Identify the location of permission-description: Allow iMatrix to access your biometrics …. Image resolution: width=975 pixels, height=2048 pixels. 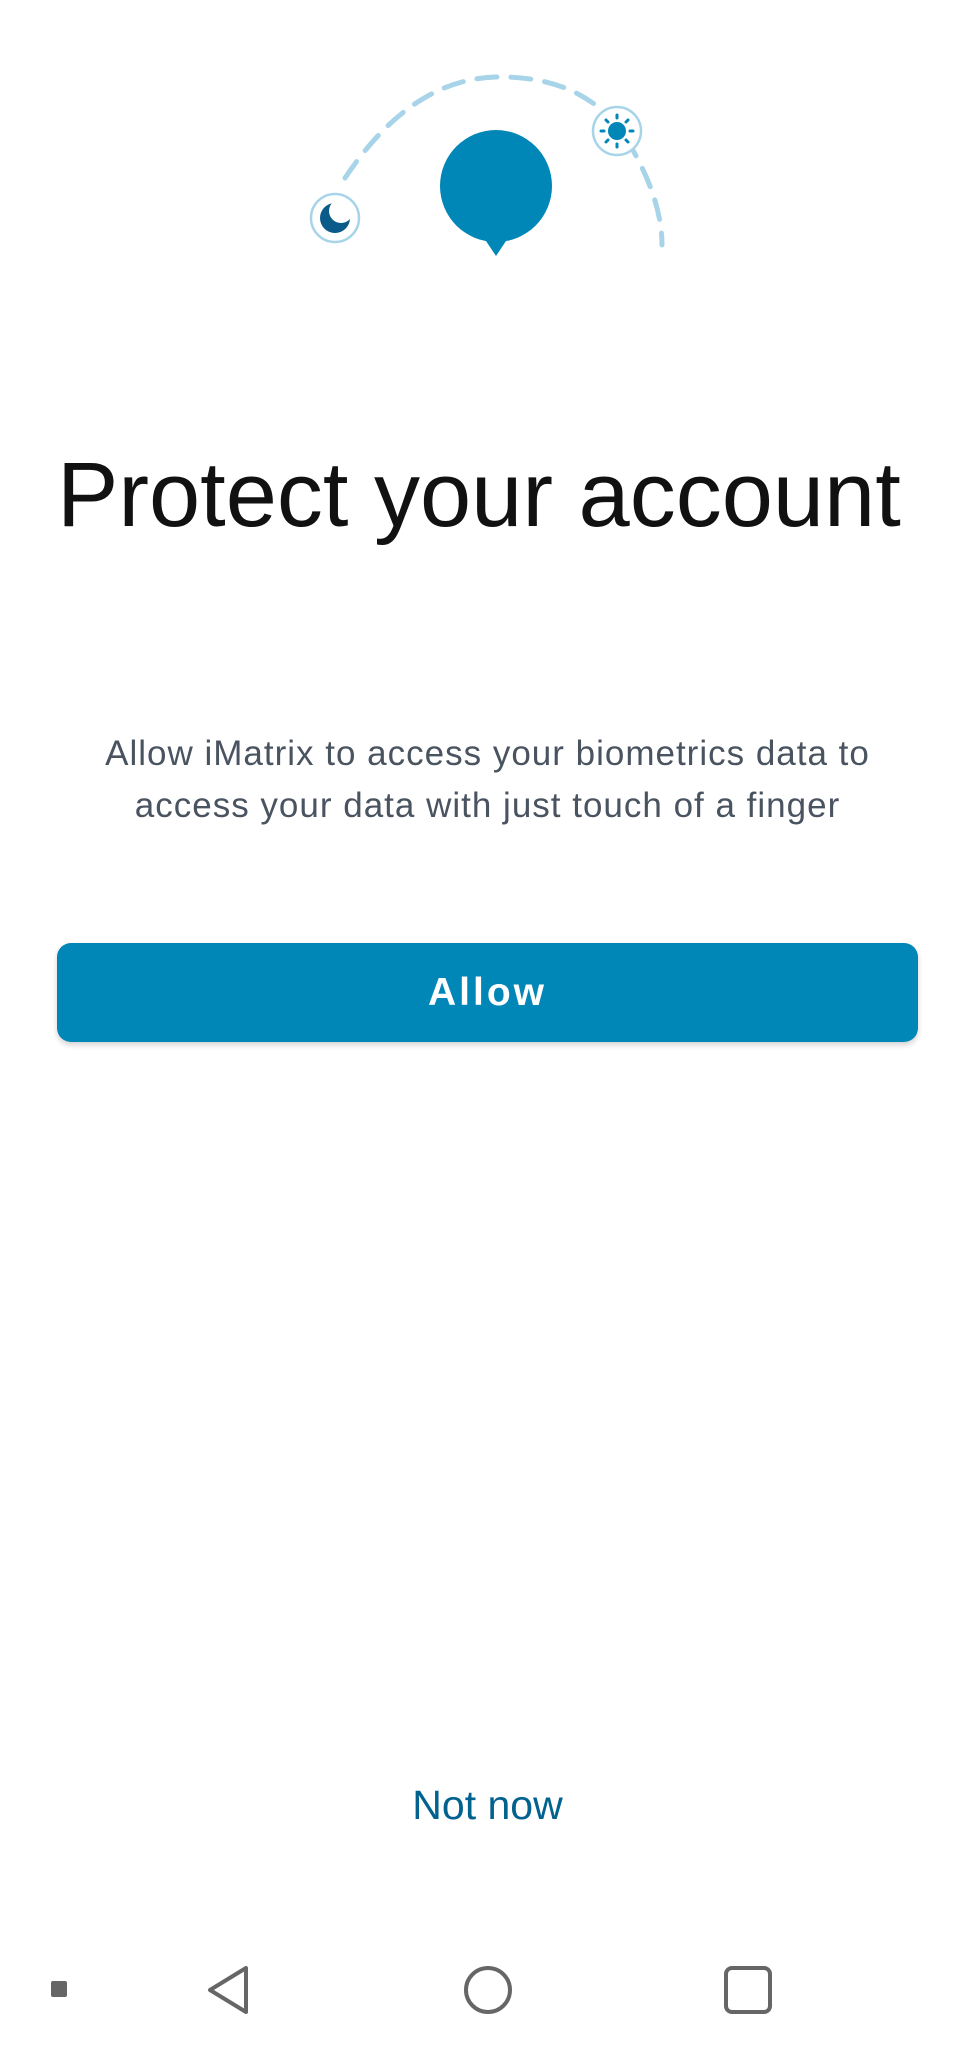
(487, 779).